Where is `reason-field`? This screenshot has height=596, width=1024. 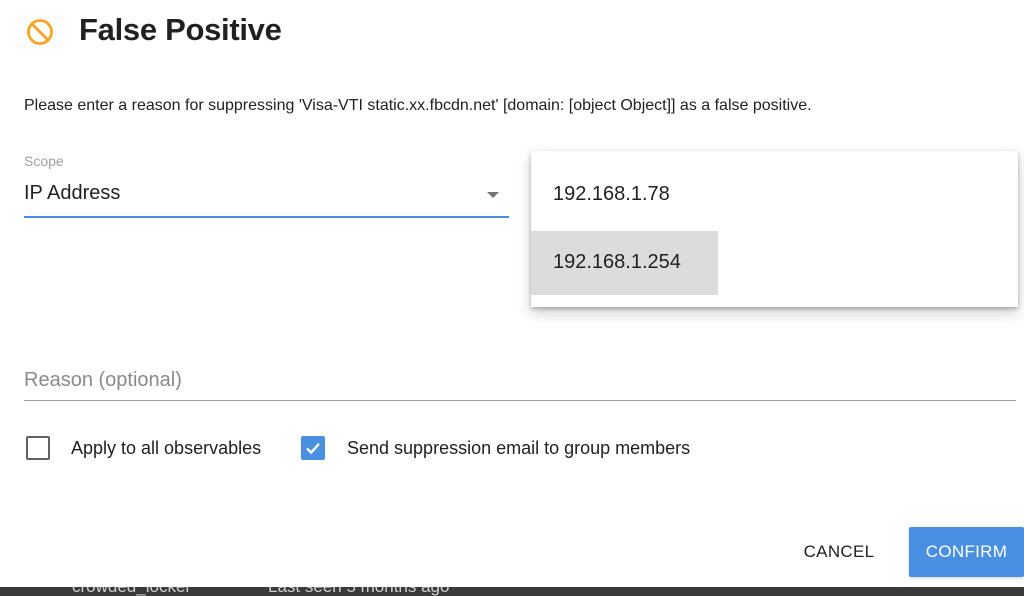
reason-field is located at coordinates (520, 380).